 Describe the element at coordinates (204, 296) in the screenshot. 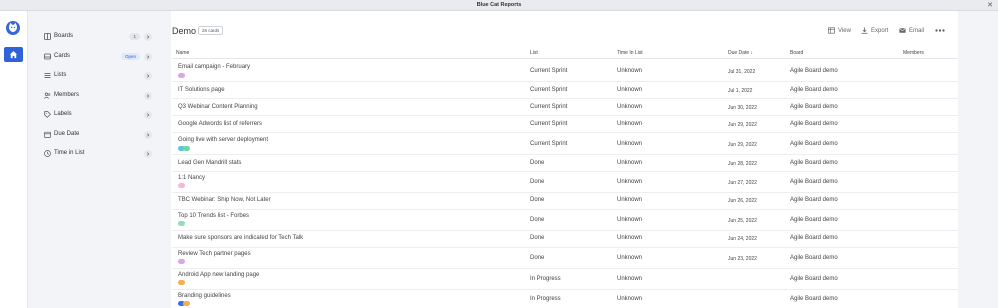

I see `card-name: Branding guidelines` at that location.